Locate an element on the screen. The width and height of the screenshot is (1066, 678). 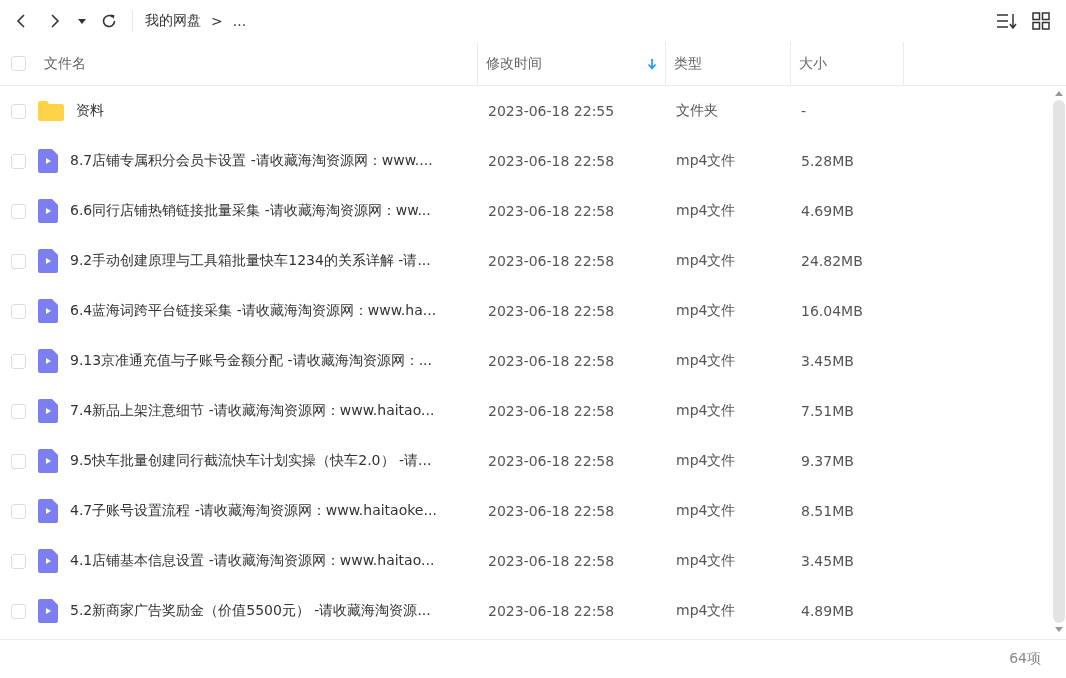
column-header: 类型 is located at coordinates (728, 63).